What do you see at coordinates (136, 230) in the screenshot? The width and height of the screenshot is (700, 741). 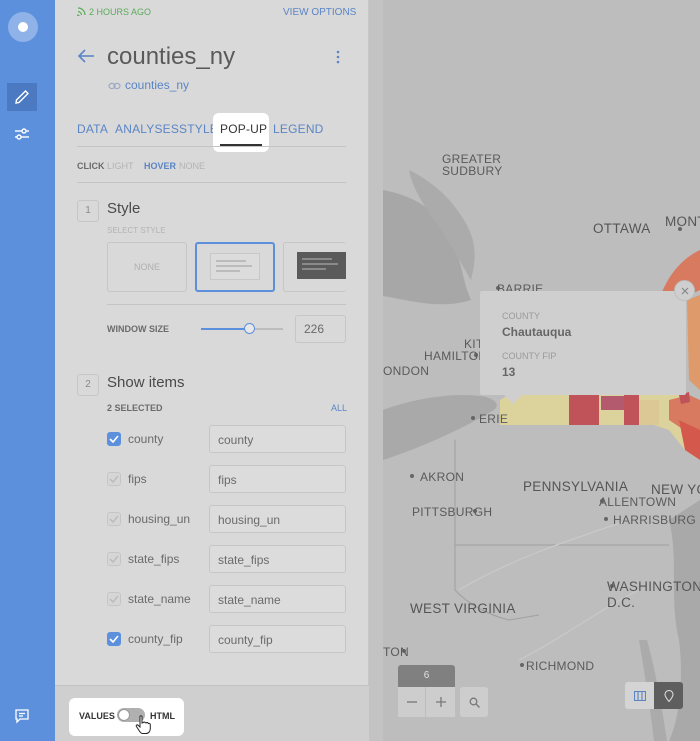 I see `style-section-subtitle: SELECT STYLE` at bounding box center [136, 230].